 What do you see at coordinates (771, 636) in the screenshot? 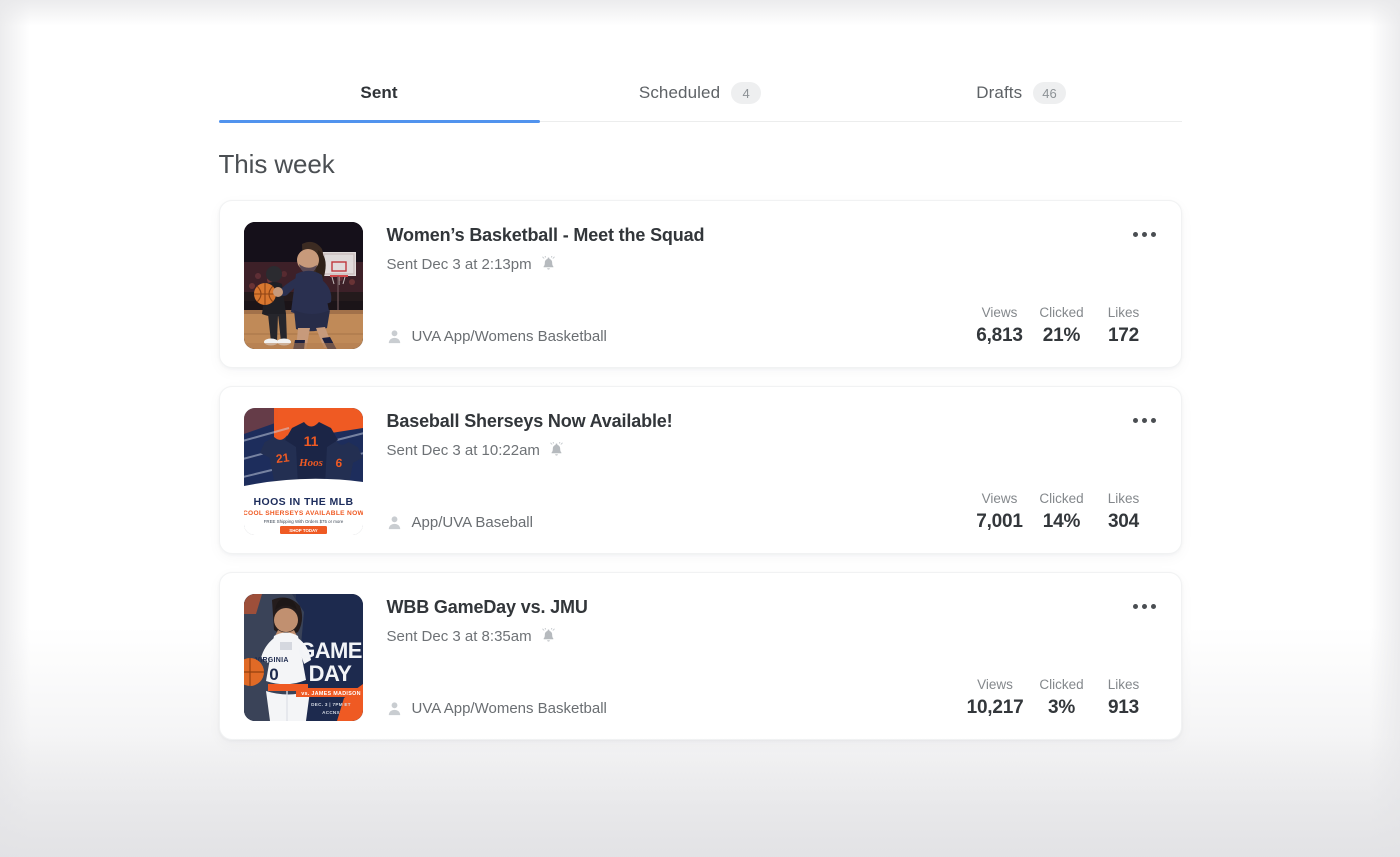
I see `message-sent-time-row: Sent Dec 3 at 8:35am` at bounding box center [771, 636].